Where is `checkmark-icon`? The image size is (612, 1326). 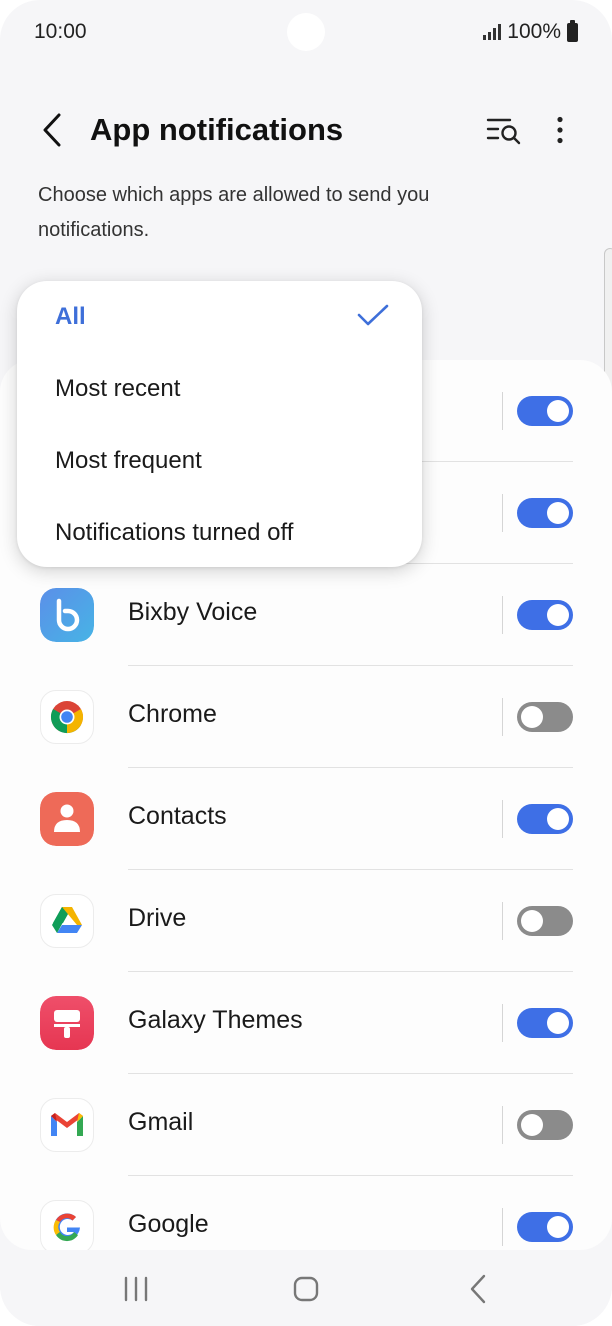 checkmark-icon is located at coordinates (373, 315).